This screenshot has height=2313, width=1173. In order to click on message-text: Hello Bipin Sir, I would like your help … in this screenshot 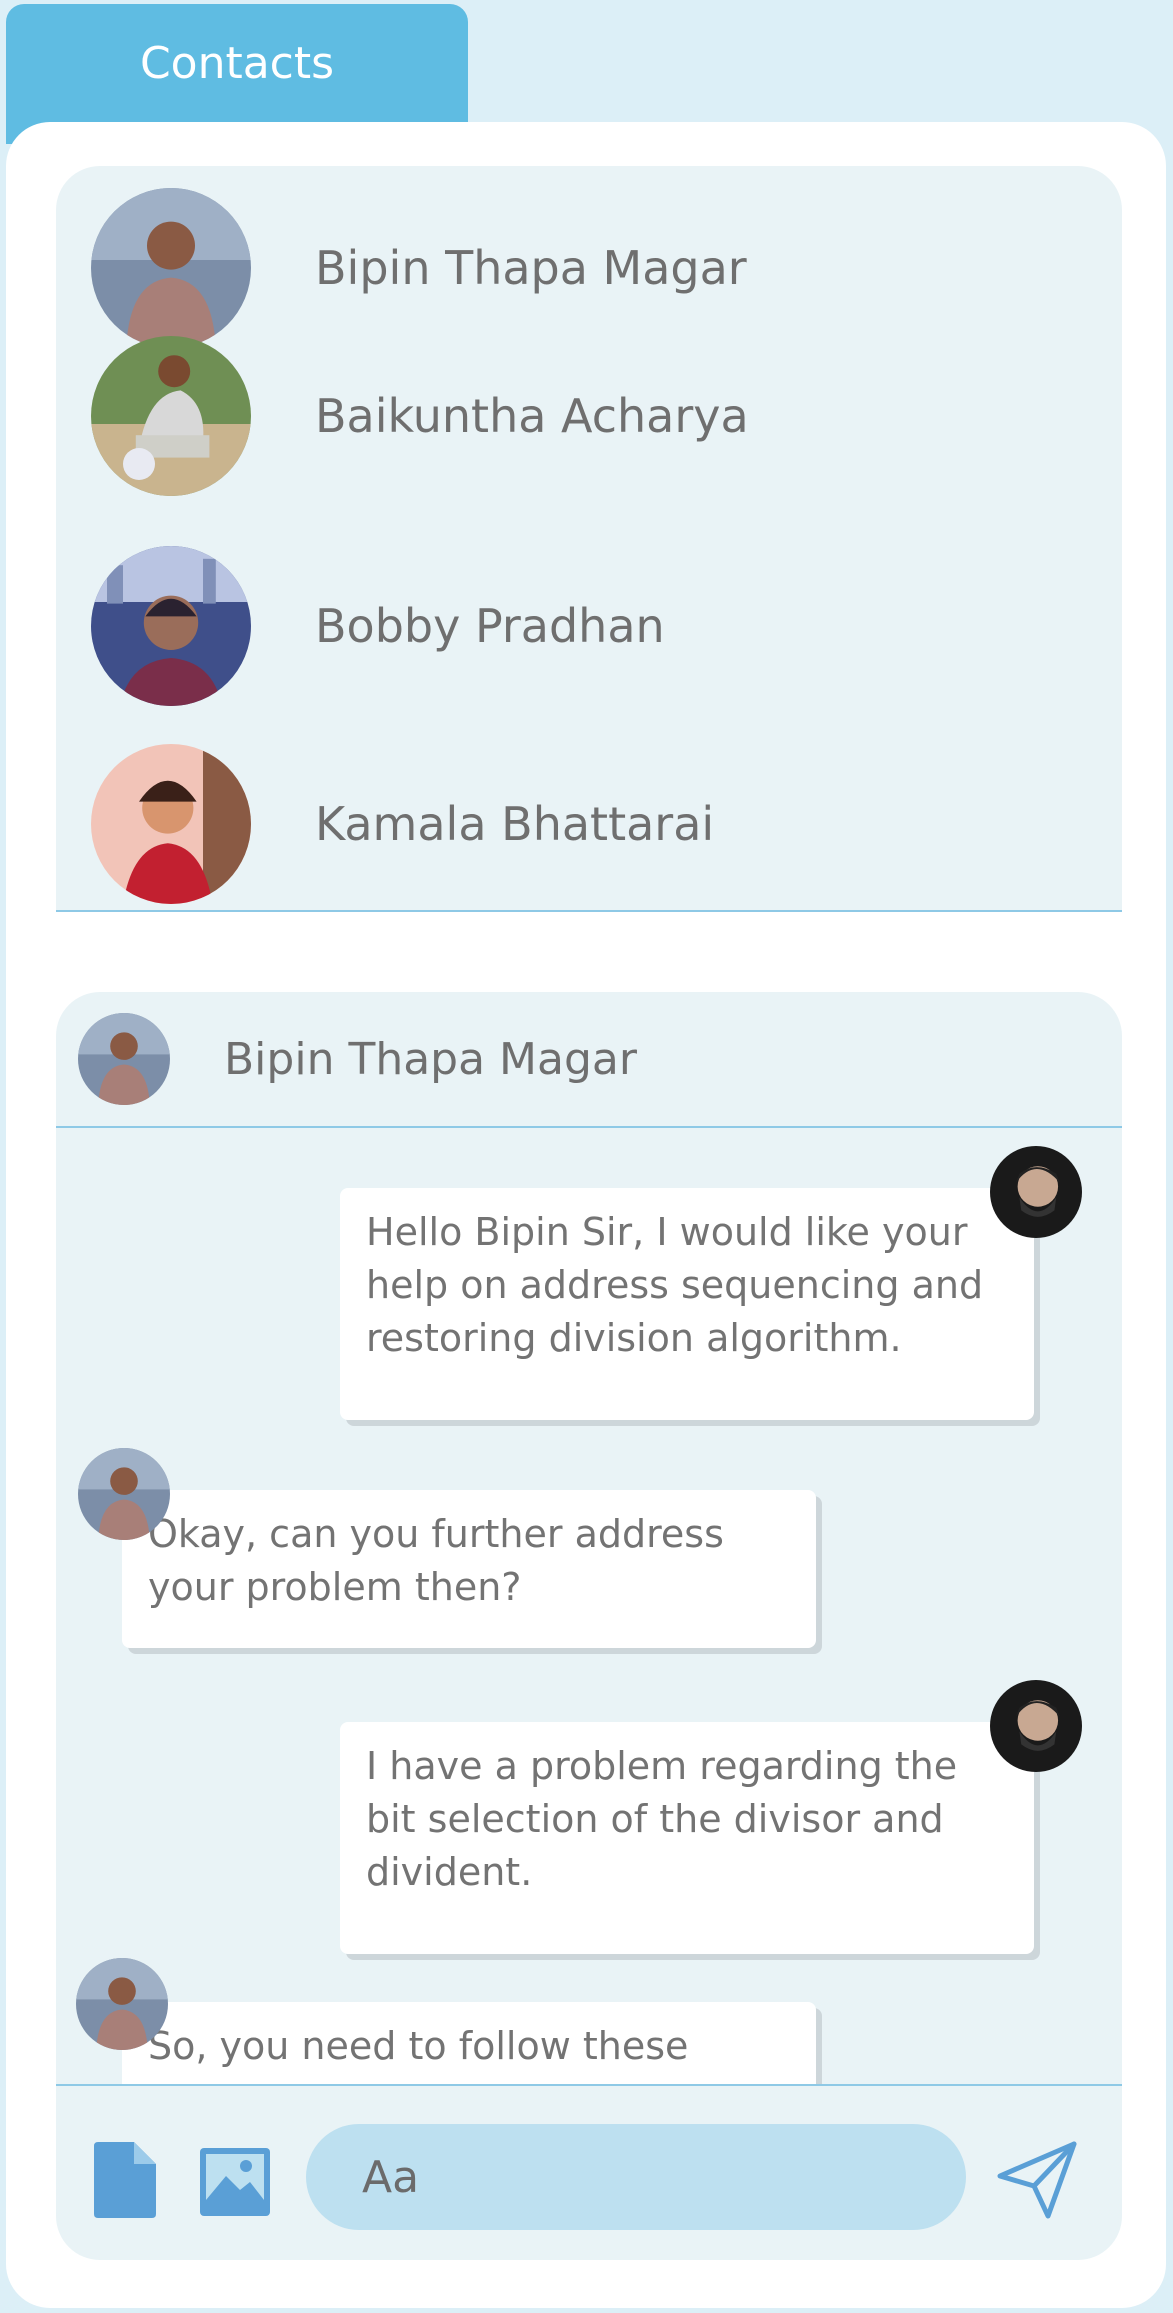, I will do `click(675, 1285)`.